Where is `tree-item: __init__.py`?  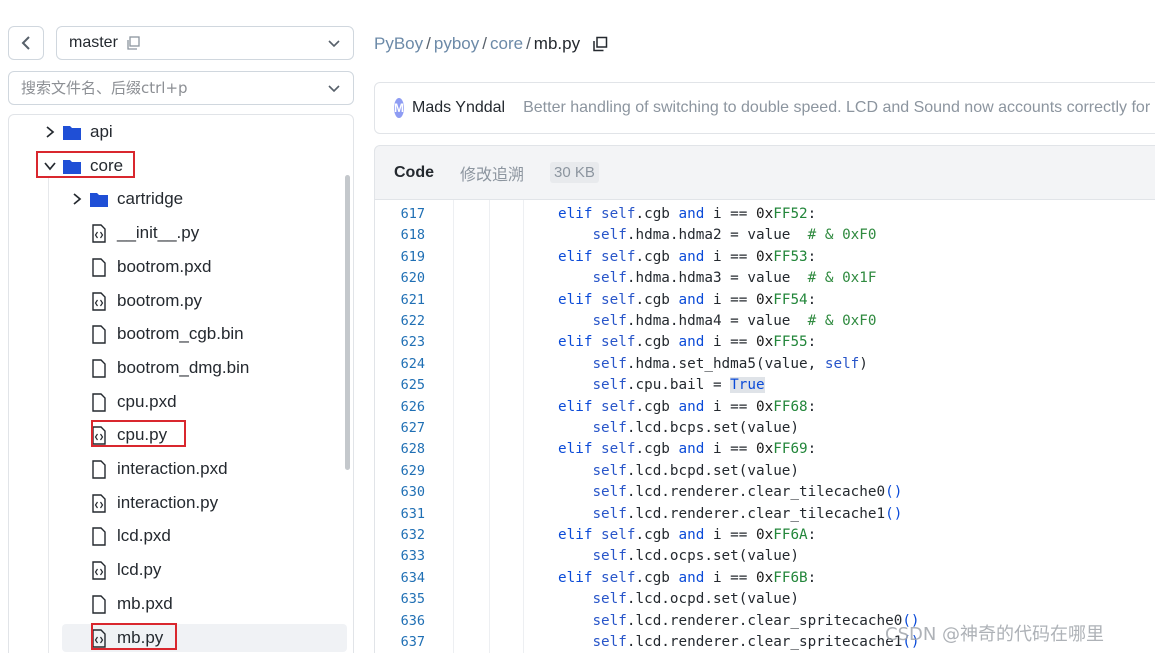 tree-item: __init__.py is located at coordinates (132, 233).